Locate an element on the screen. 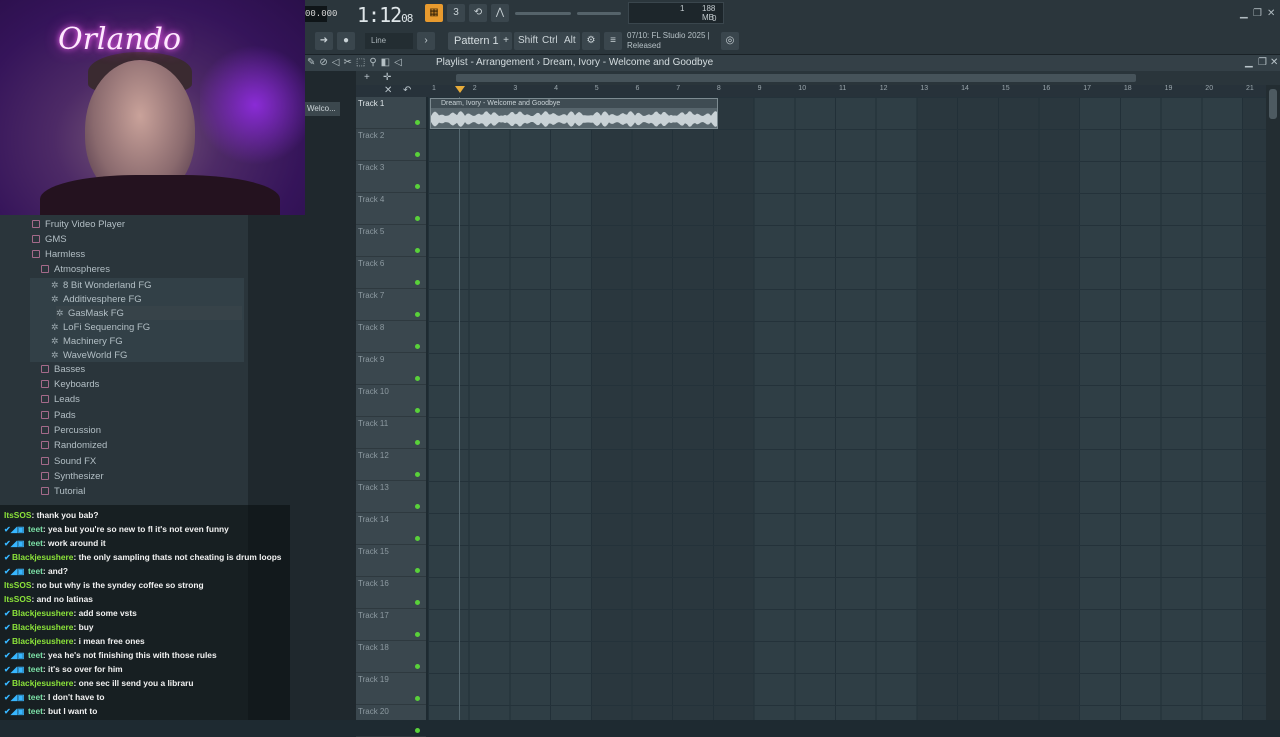  browser-item: Keyboards is located at coordinates (70, 385).